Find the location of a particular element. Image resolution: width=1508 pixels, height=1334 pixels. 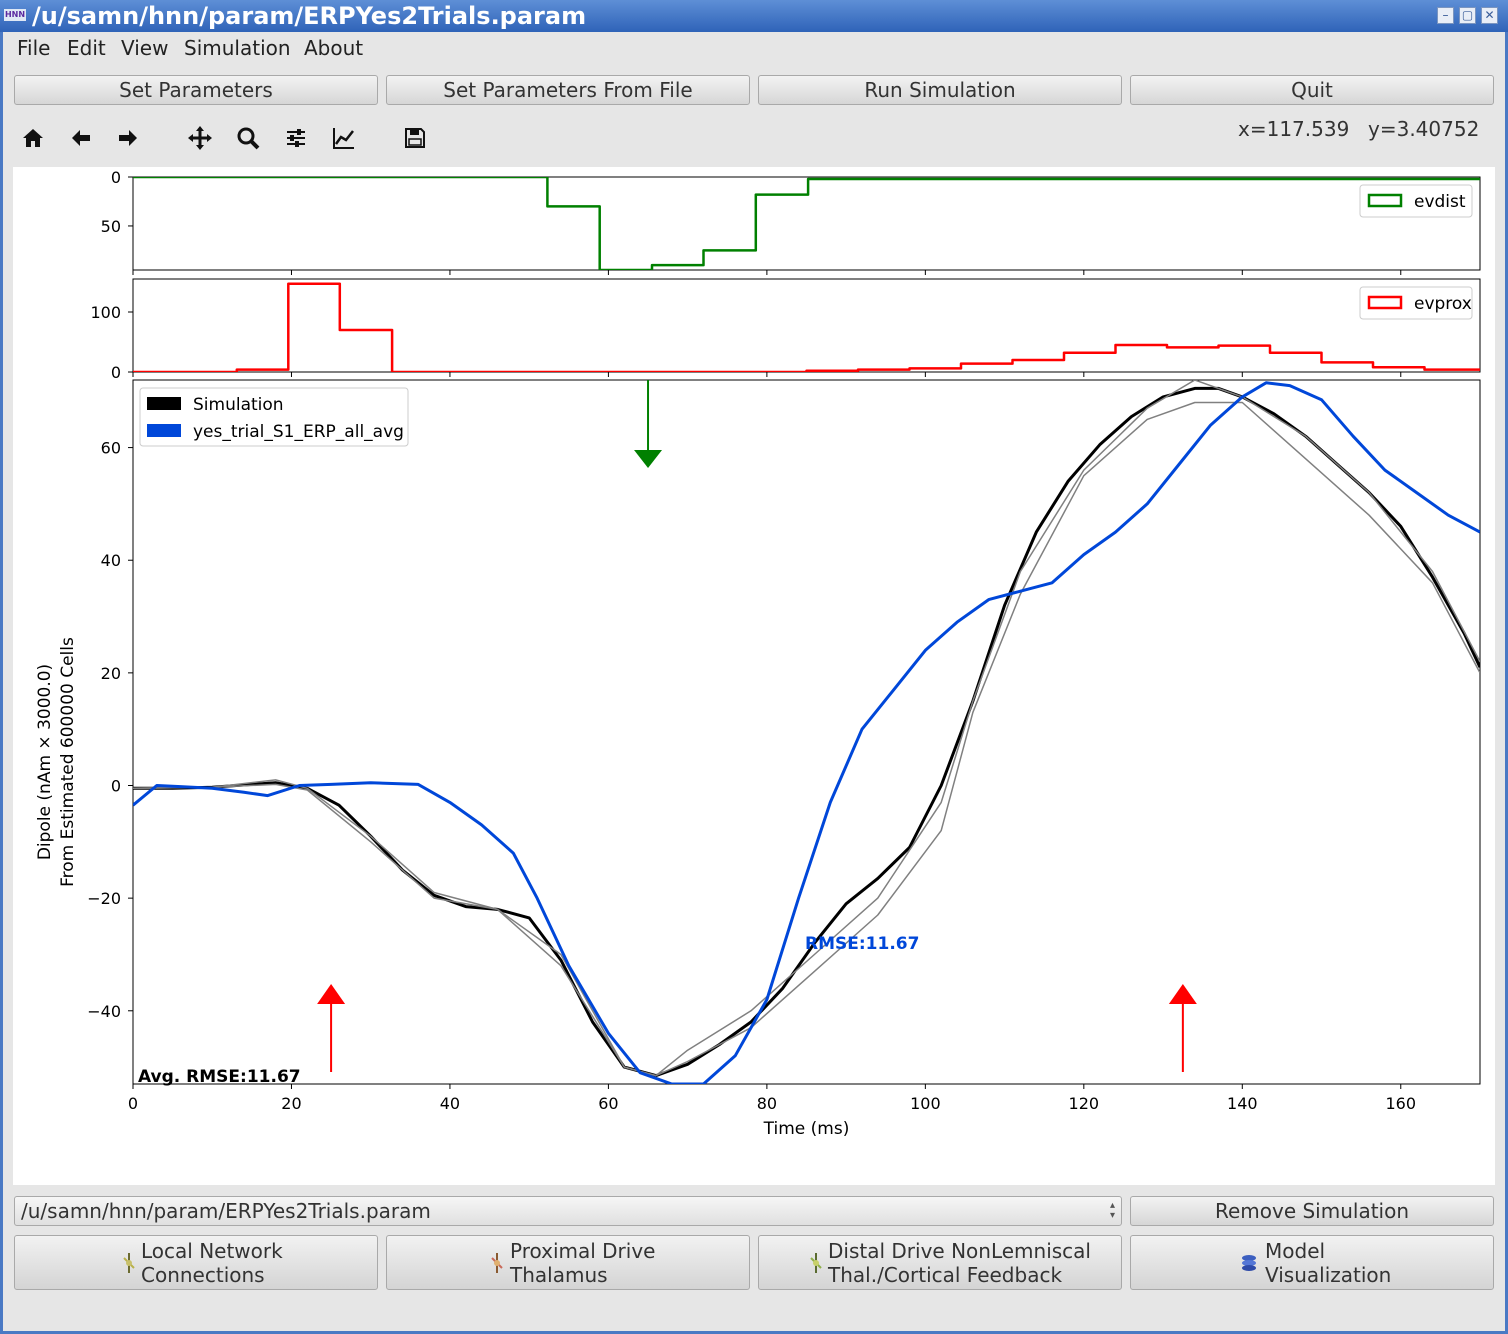

series-line-evdist is located at coordinates (806, 223).